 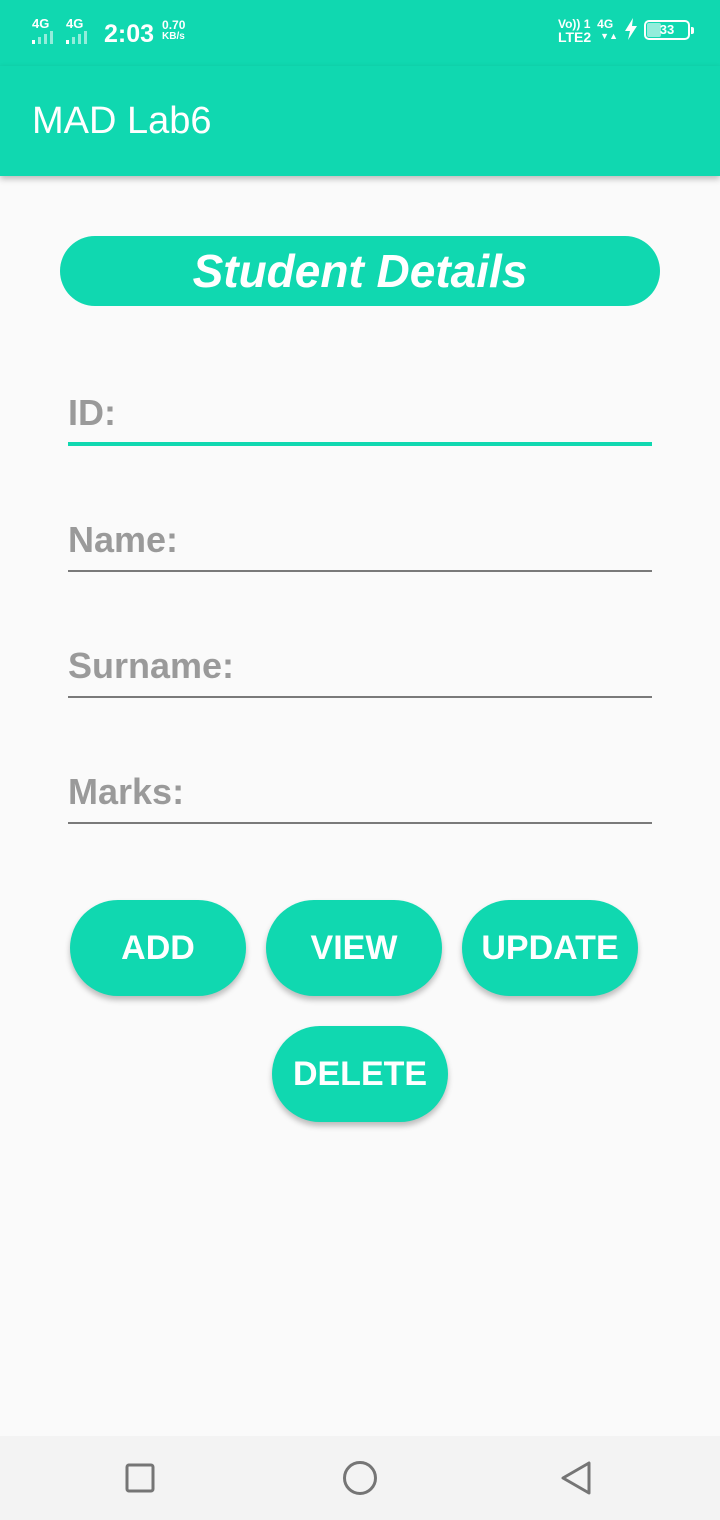 What do you see at coordinates (173, 36) in the screenshot?
I see `network-speed-unit: KB/s` at bounding box center [173, 36].